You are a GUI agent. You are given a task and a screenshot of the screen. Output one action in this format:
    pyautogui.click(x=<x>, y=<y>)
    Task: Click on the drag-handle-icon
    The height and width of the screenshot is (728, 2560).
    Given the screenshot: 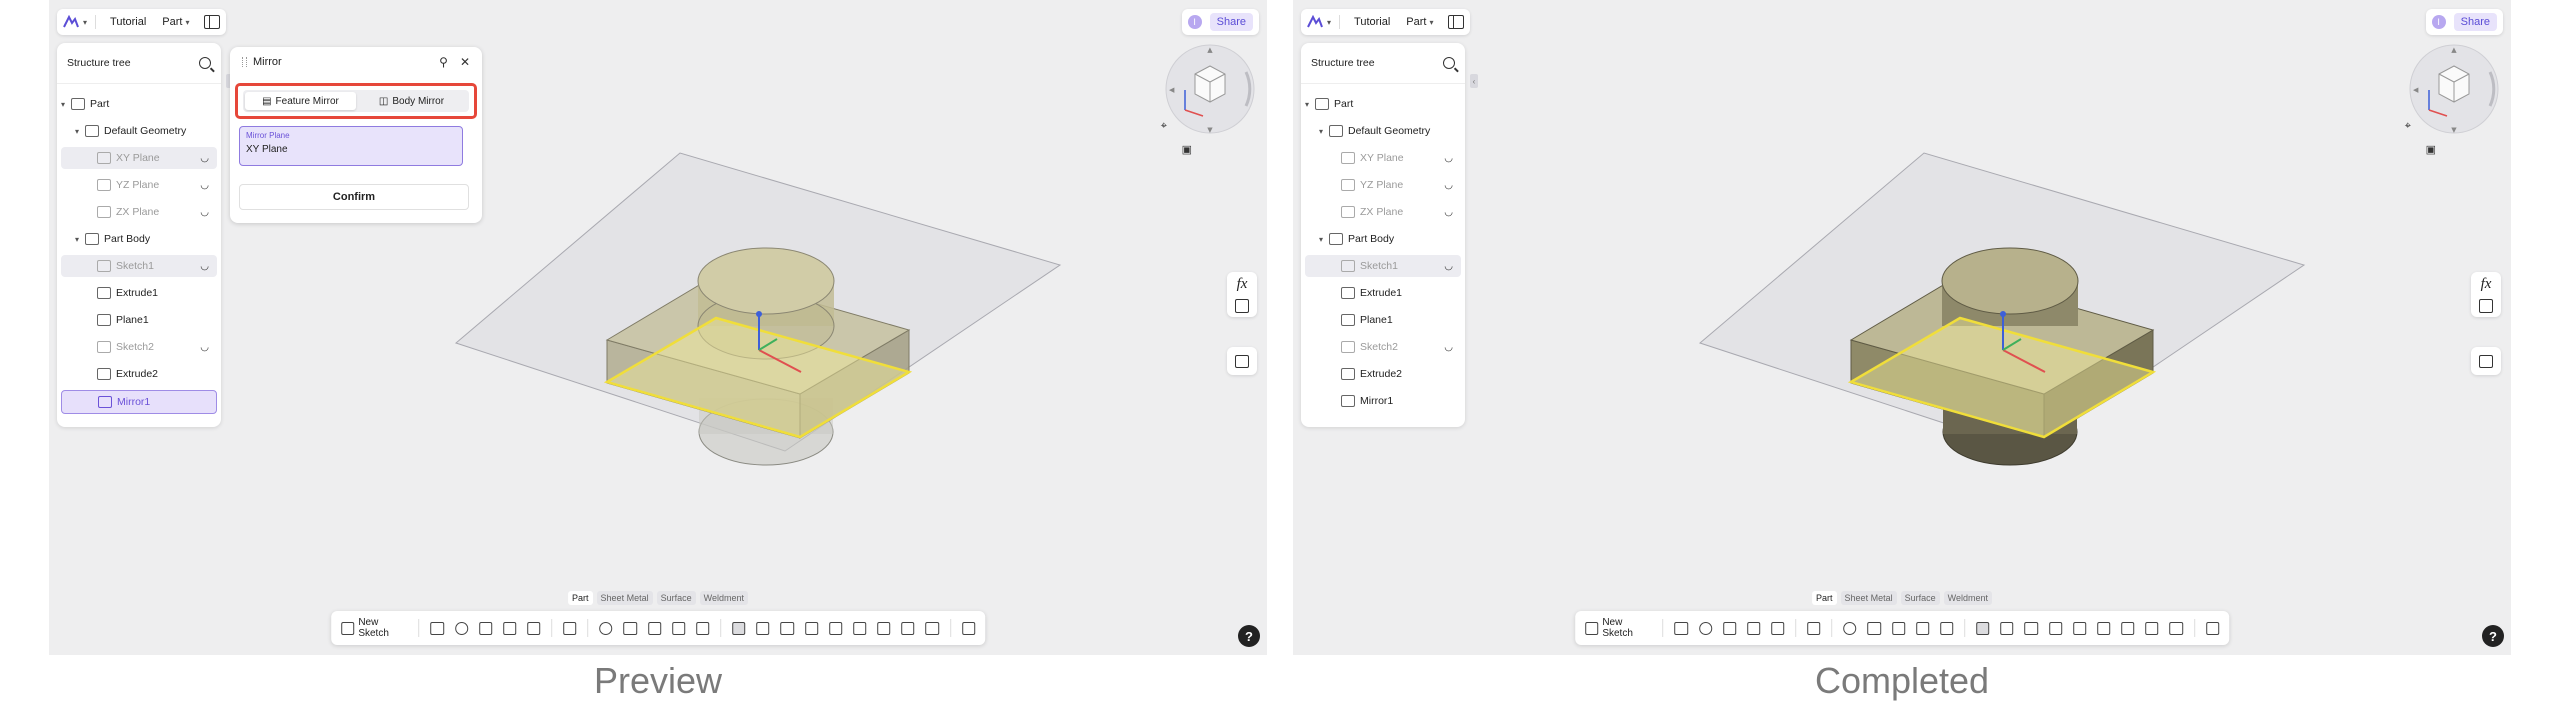 What is the action you would take?
    pyautogui.click(x=244, y=62)
    